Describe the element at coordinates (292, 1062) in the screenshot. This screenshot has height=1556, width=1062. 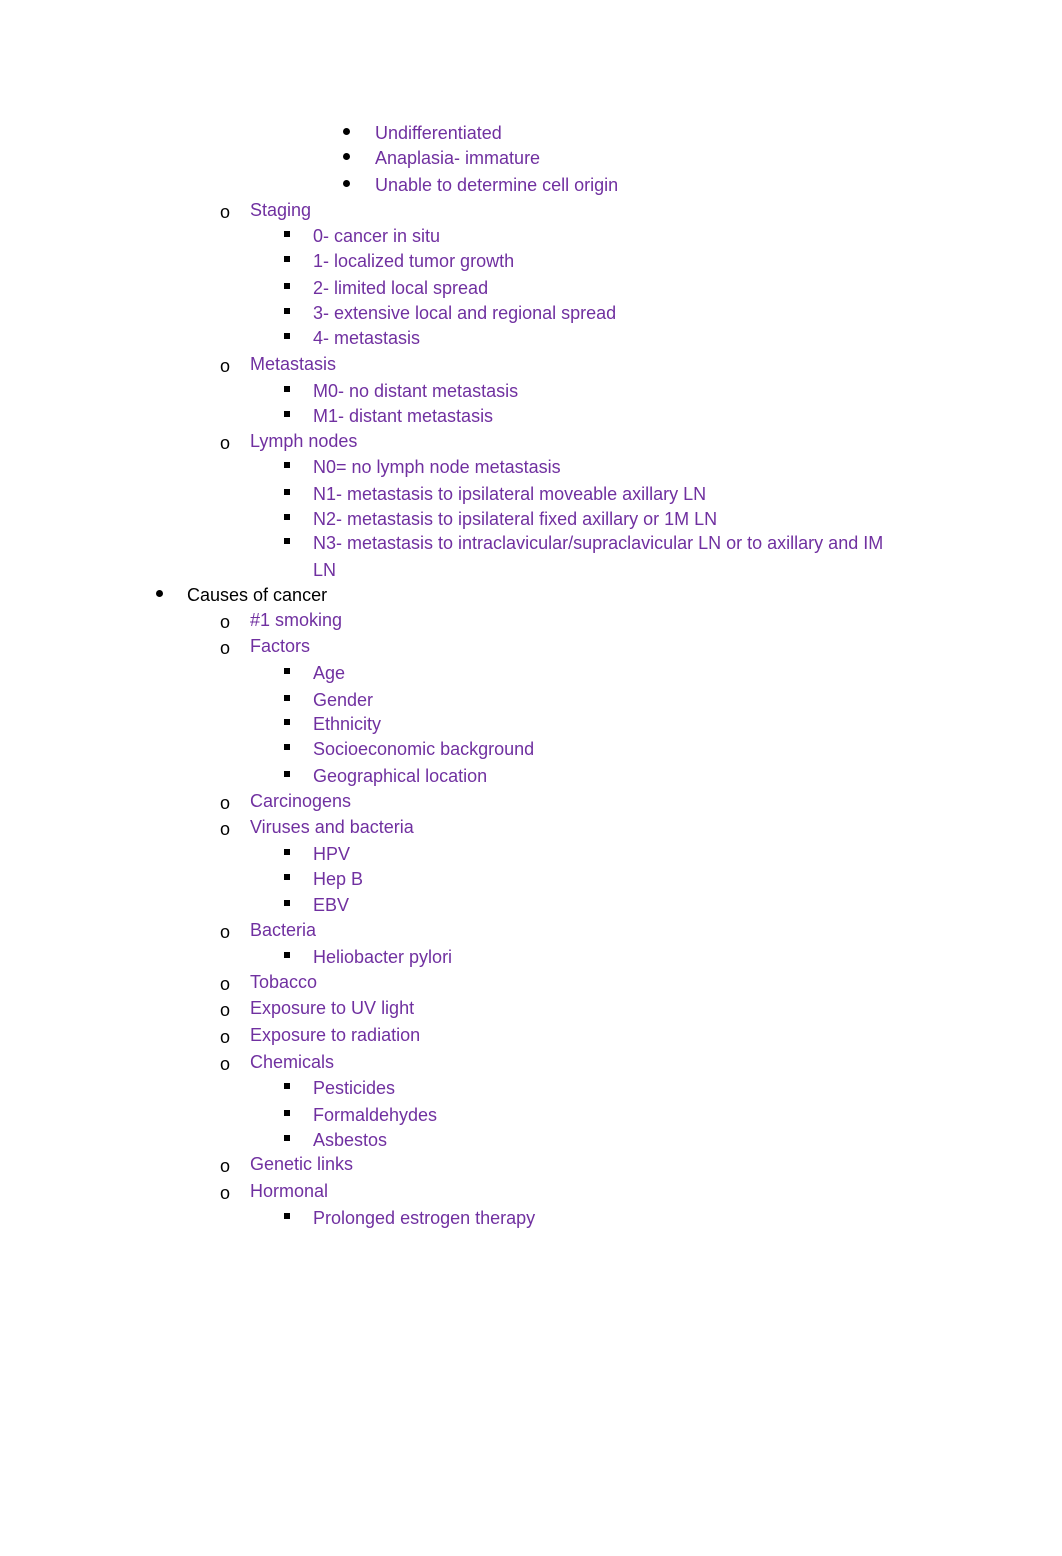
I see `section-heading-chemicals: Chemicals` at that location.